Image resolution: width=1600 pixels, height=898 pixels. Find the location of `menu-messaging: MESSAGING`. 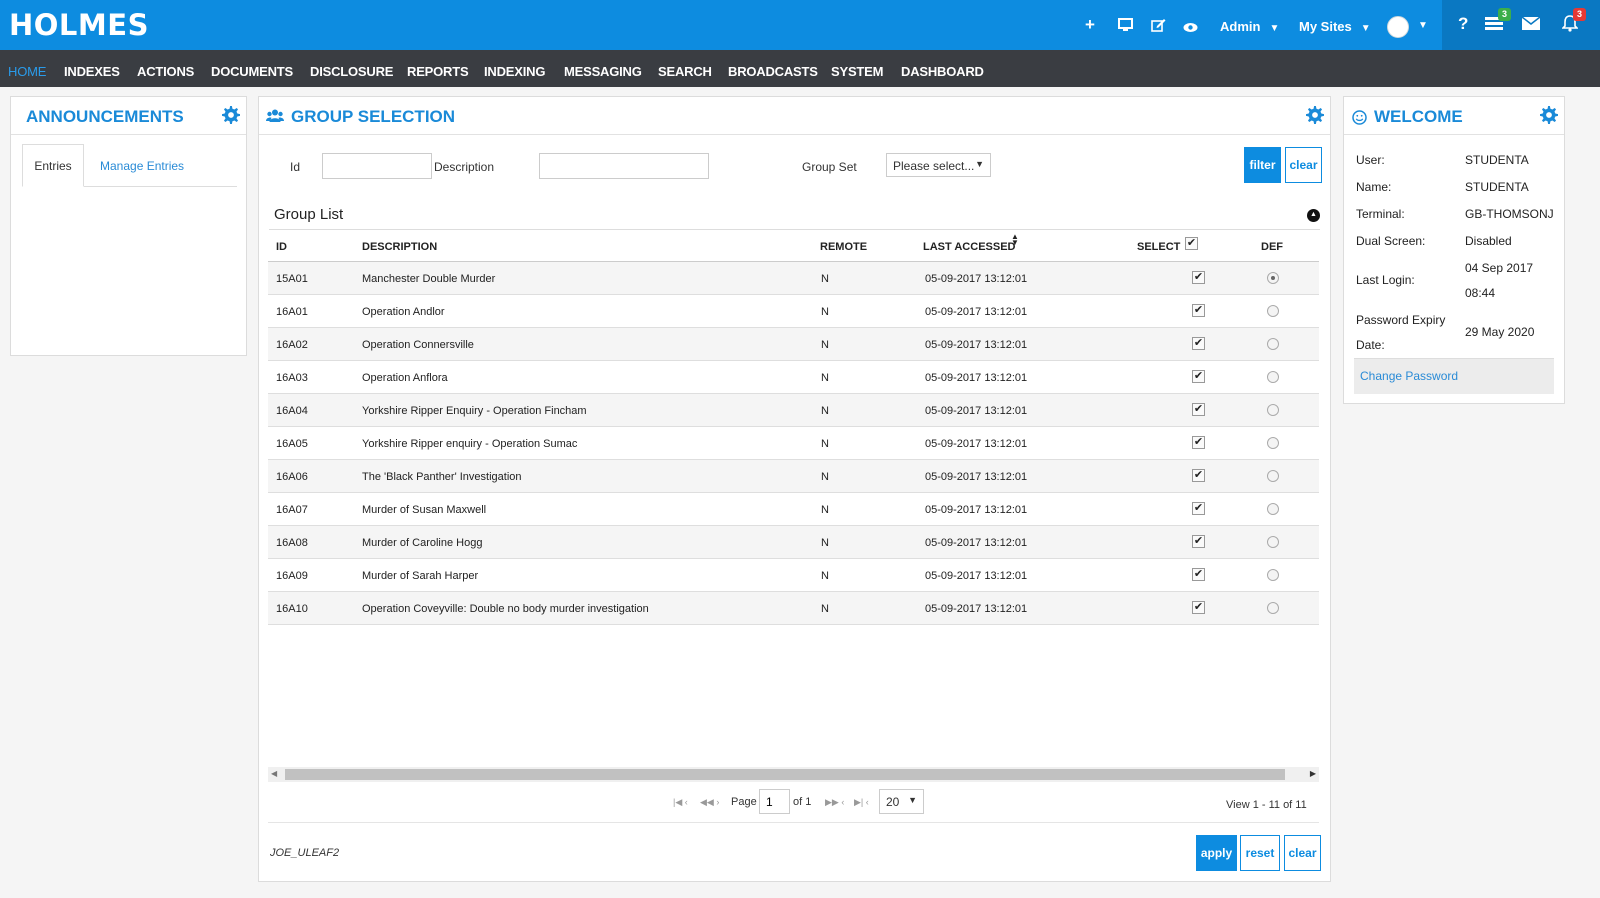

menu-messaging: MESSAGING is located at coordinates (603, 71).